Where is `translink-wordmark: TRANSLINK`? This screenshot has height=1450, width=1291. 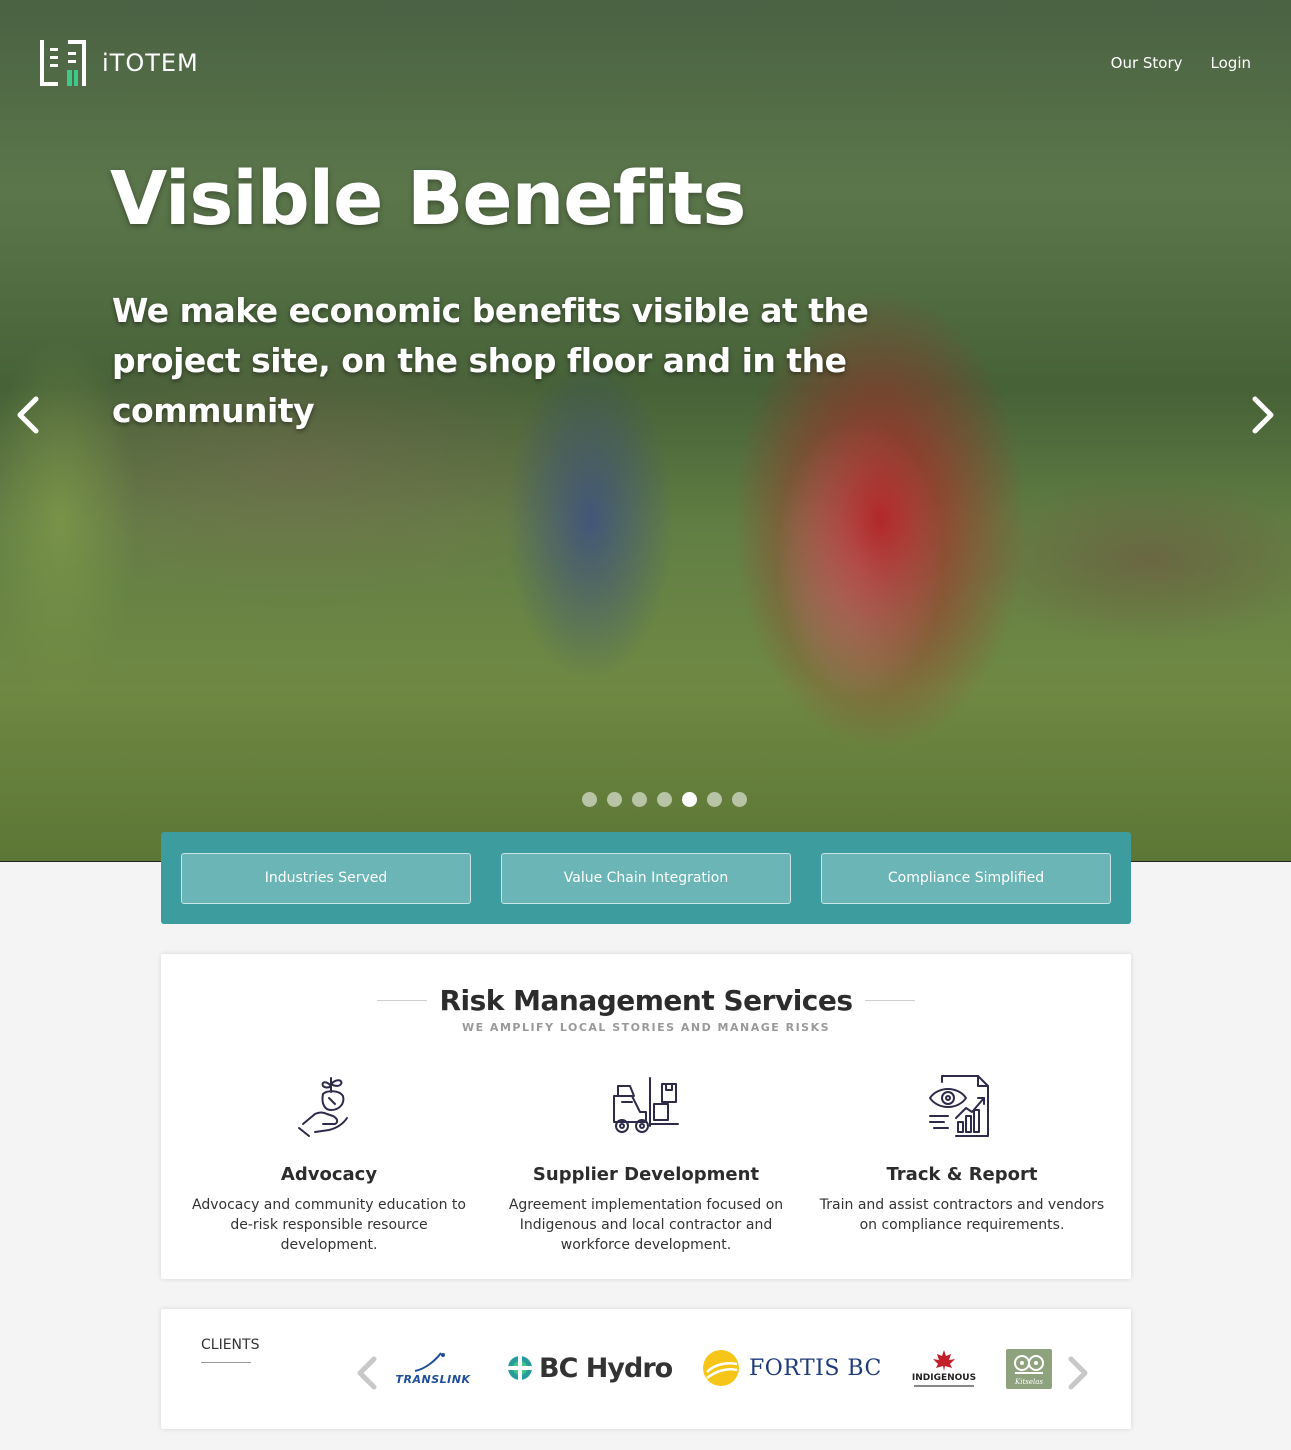 translink-wordmark: TRANSLINK is located at coordinates (433, 1379).